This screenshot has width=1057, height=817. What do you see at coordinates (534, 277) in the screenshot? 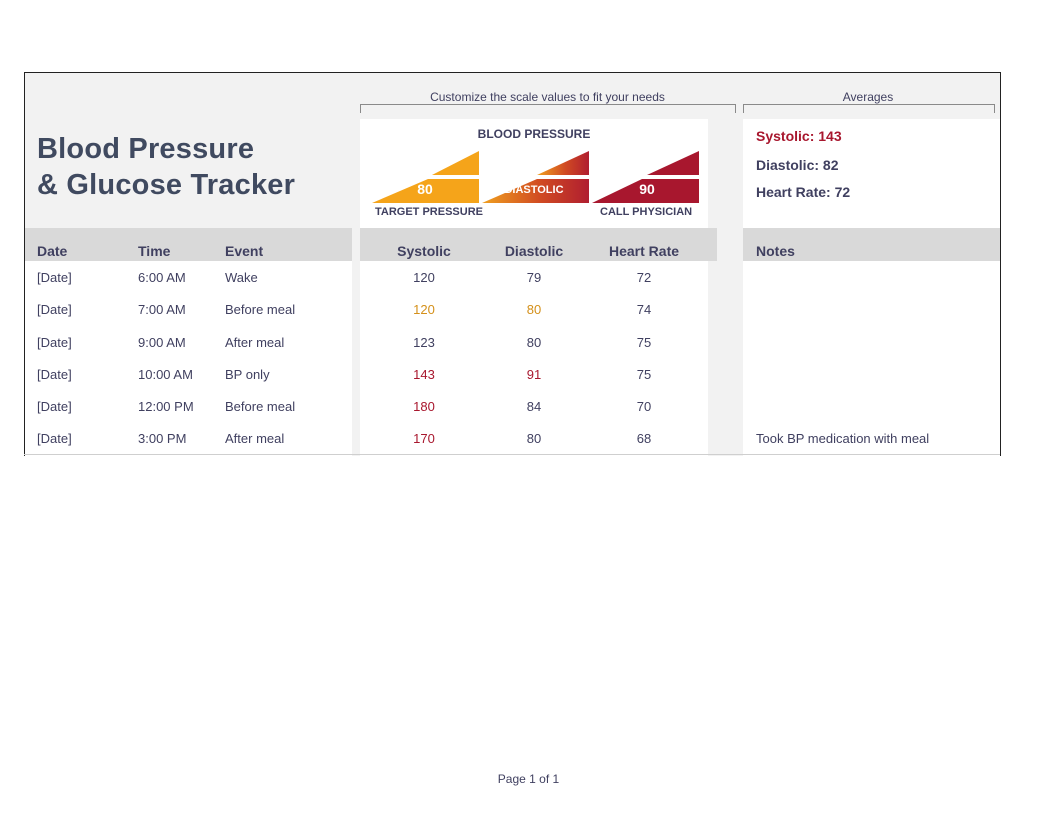
I see `table-row-diastolic: 79` at bounding box center [534, 277].